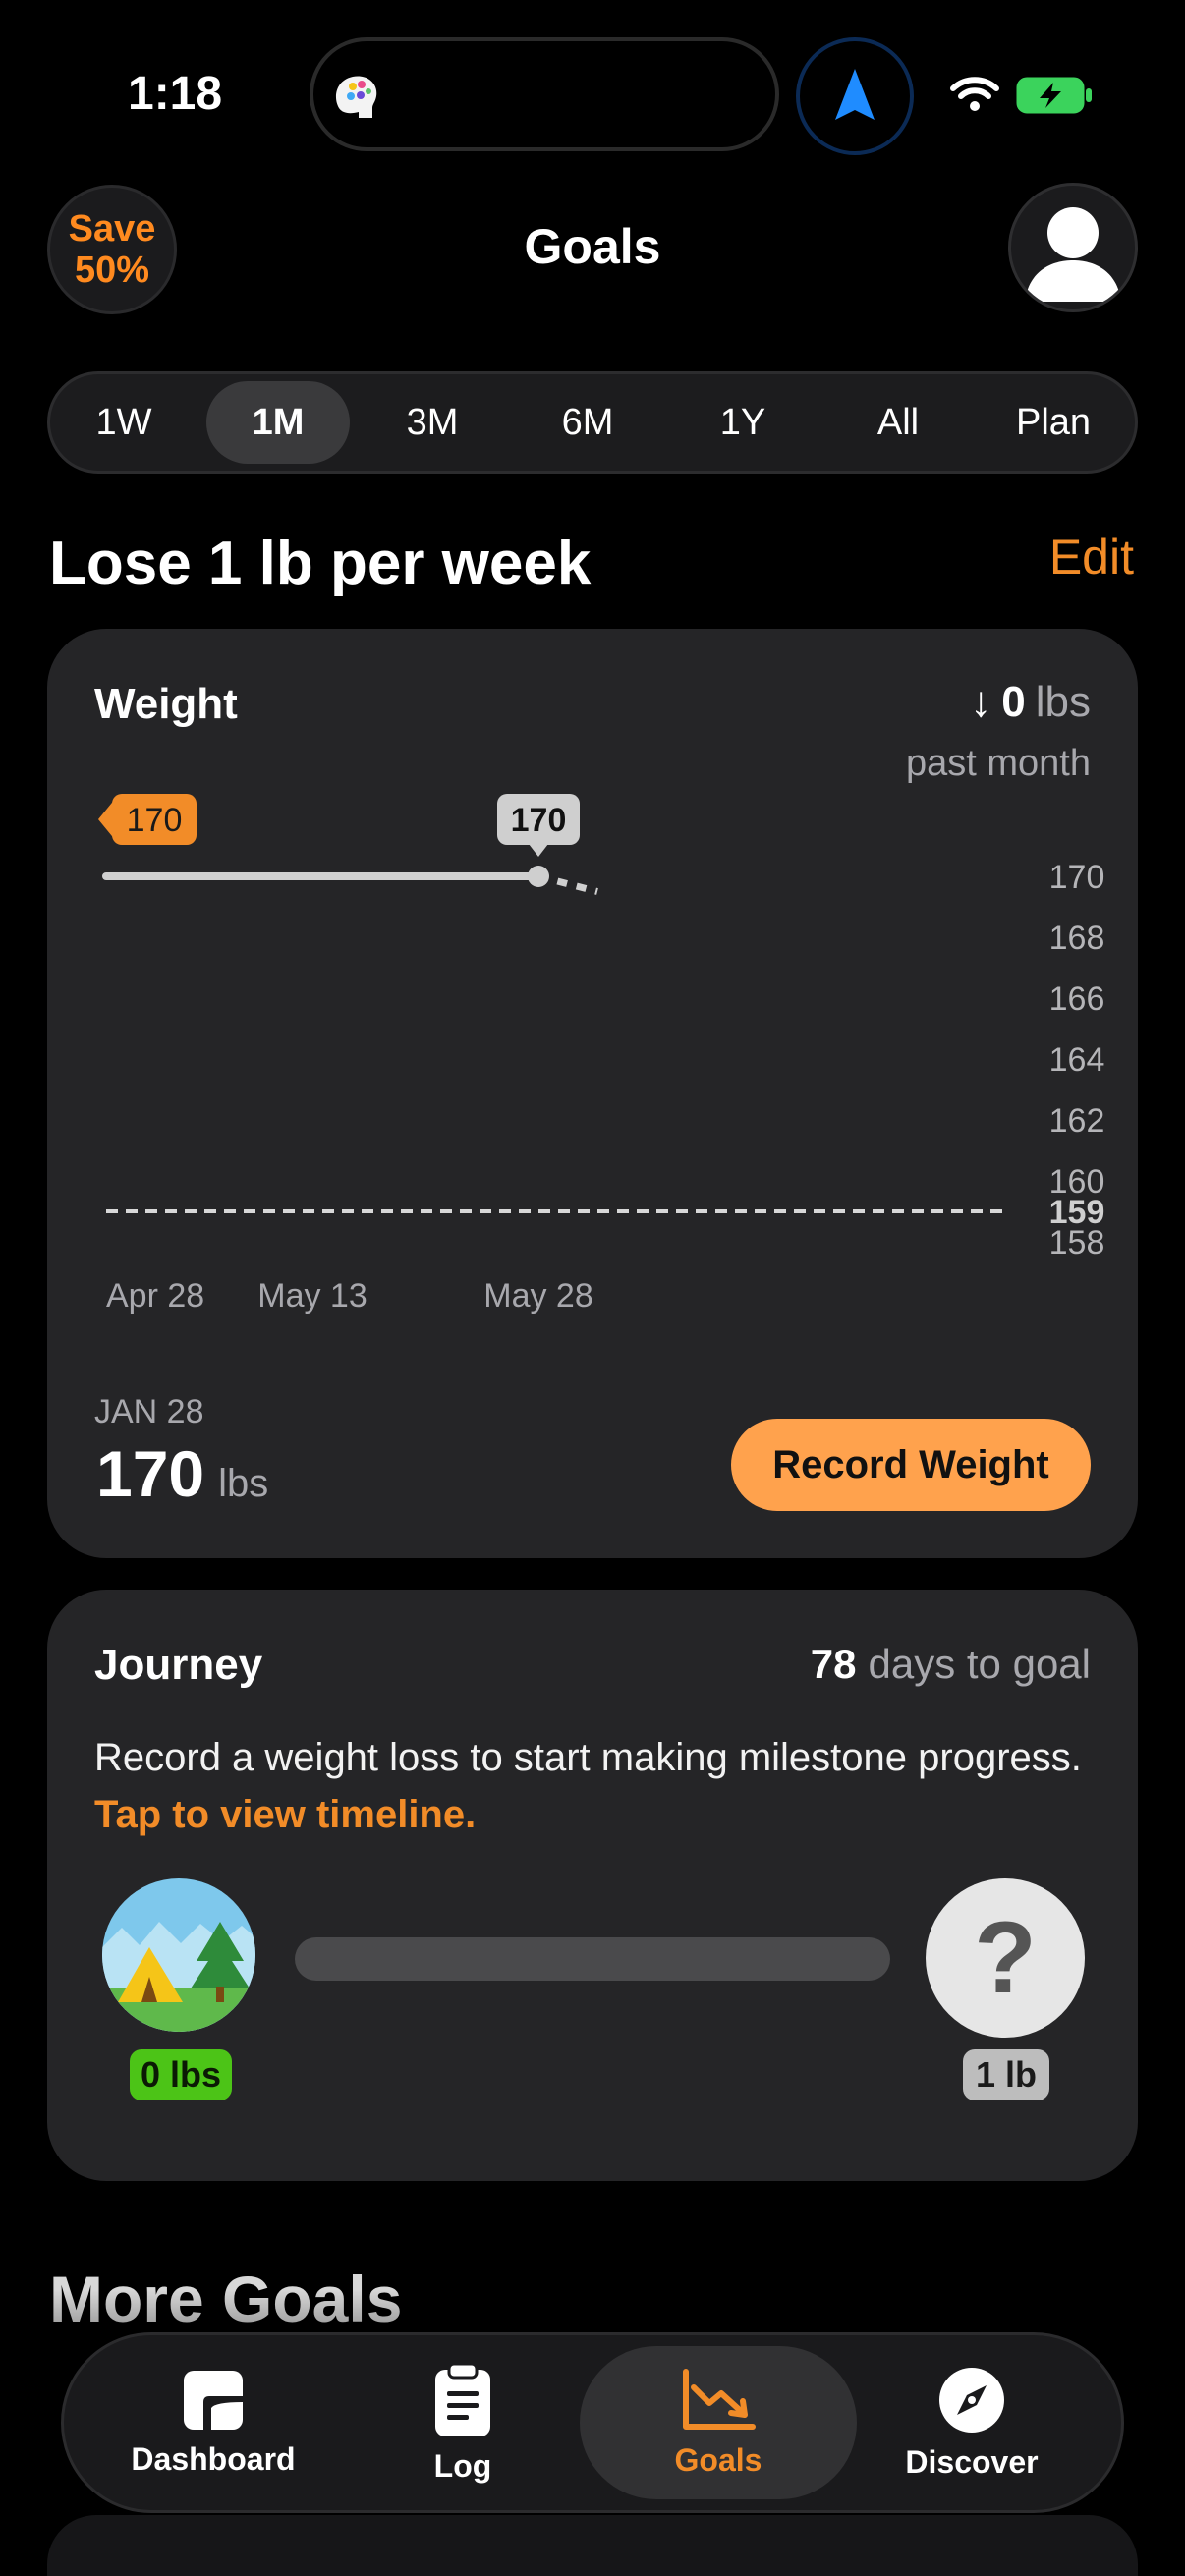 This screenshot has width=1185, height=2576. What do you see at coordinates (1063, 702) in the screenshot?
I see `weight-change-unit: lbs` at bounding box center [1063, 702].